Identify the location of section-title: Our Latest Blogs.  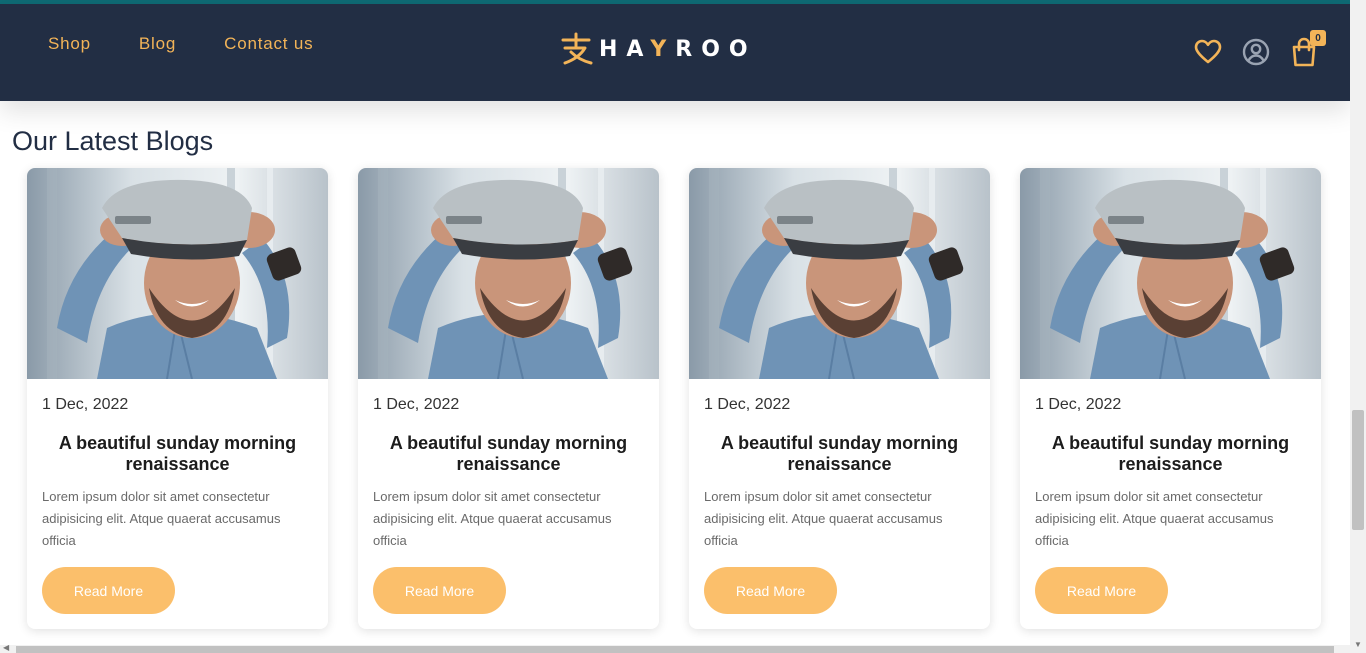
(113, 141).